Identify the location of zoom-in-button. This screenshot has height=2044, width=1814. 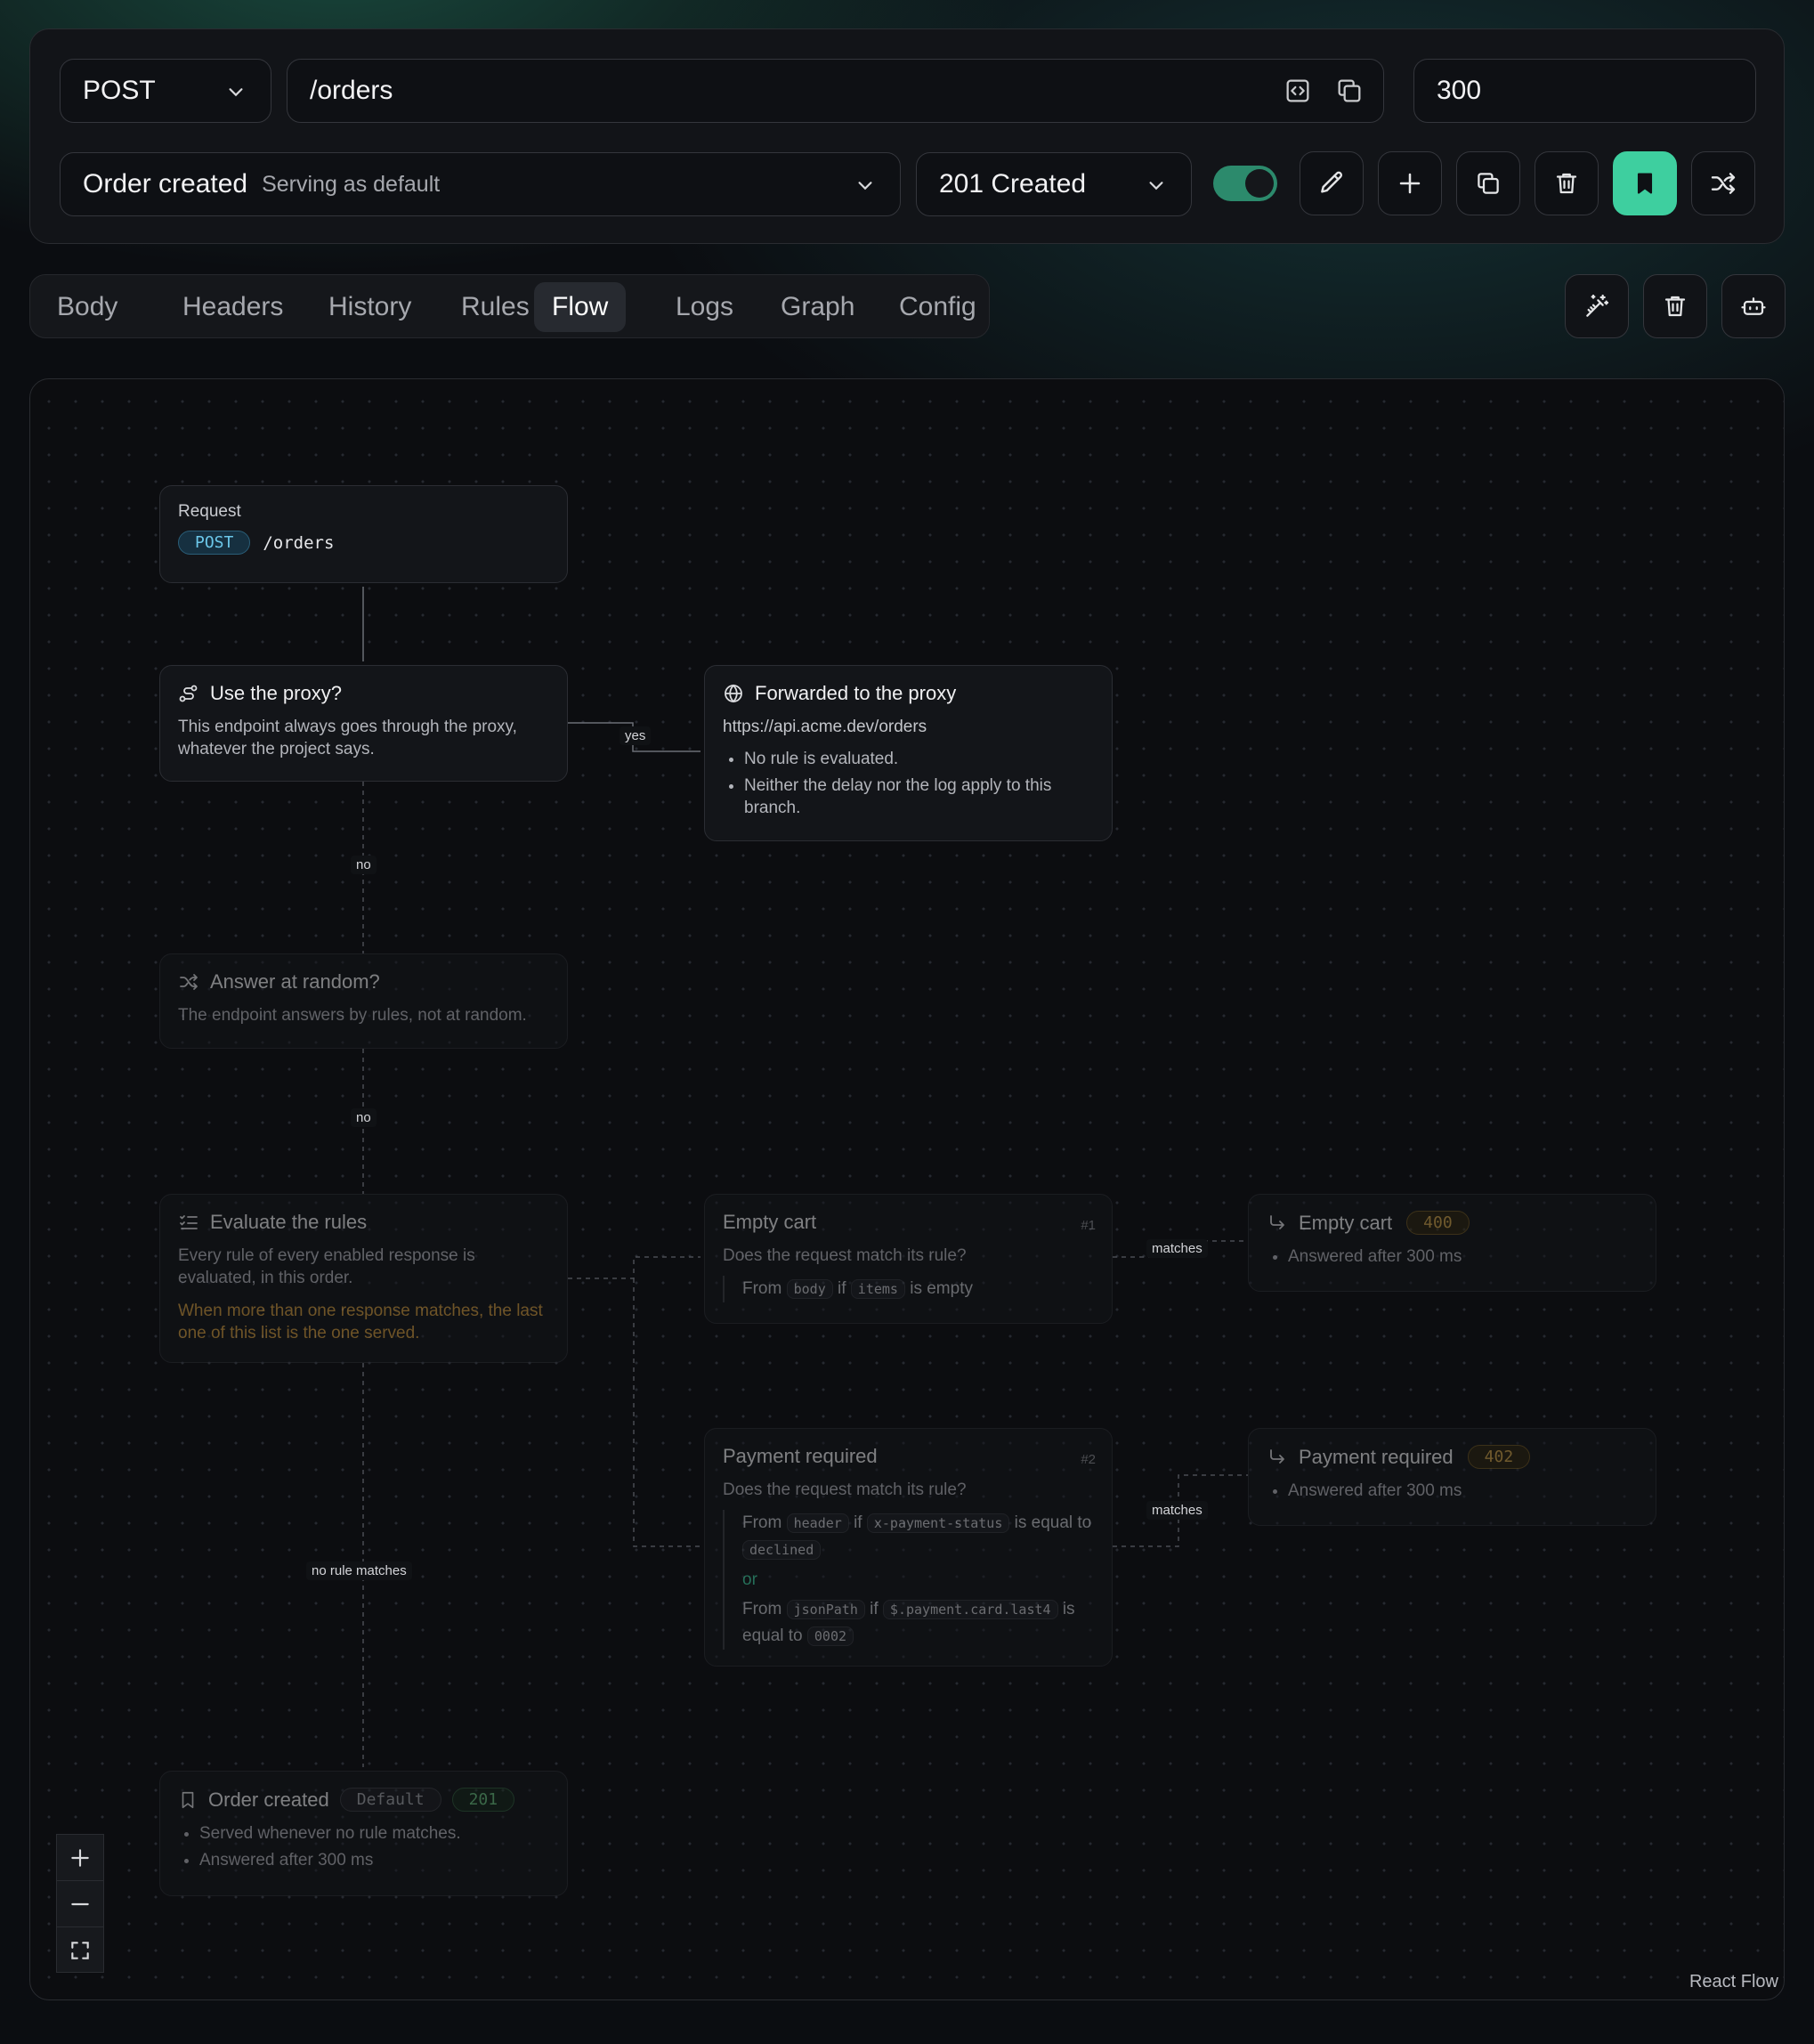
(80, 1858).